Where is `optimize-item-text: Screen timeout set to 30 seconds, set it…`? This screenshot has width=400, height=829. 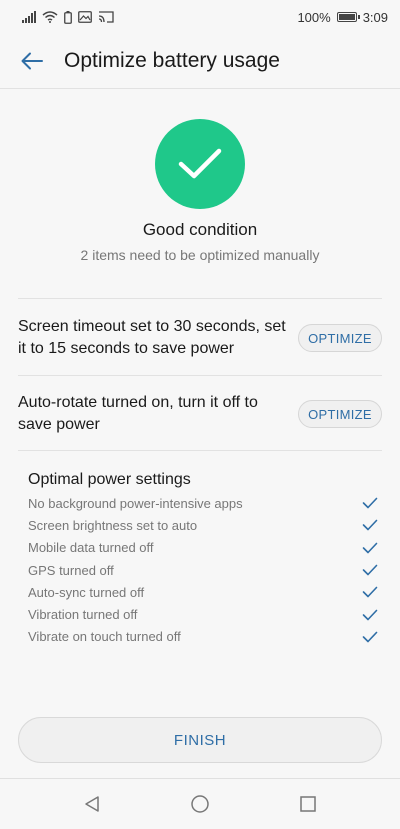
optimize-item-text: Screen timeout set to 30 seconds, set it… is located at coordinates (152, 337).